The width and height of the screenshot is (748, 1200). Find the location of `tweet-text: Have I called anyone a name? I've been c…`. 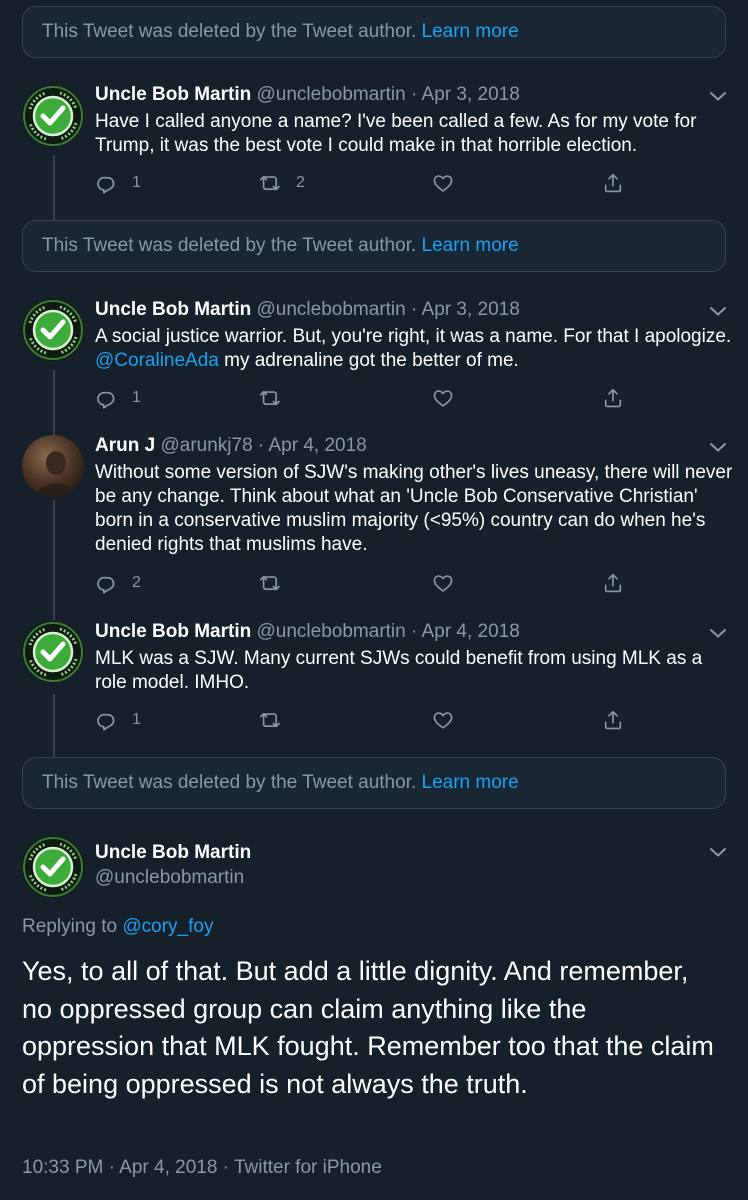

tweet-text: Have I called anyone a name? I've been c… is located at coordinates (396, 133).